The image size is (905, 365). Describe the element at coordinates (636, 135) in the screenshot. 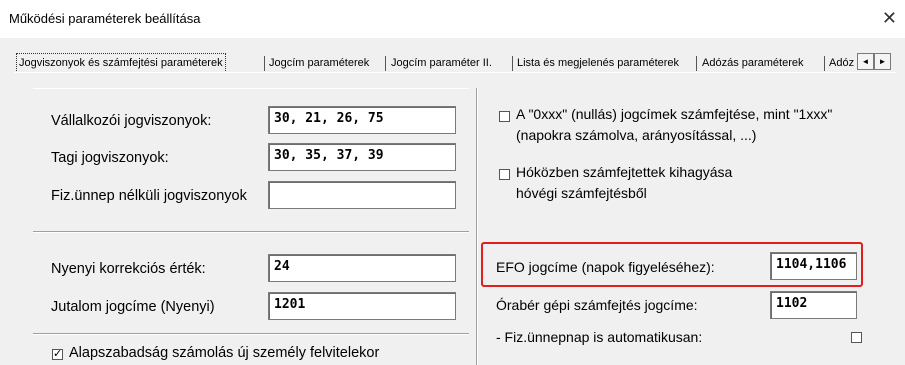

I see `nullas-label-line2: (napokra számolva, arányosítással, ...)` at that location.